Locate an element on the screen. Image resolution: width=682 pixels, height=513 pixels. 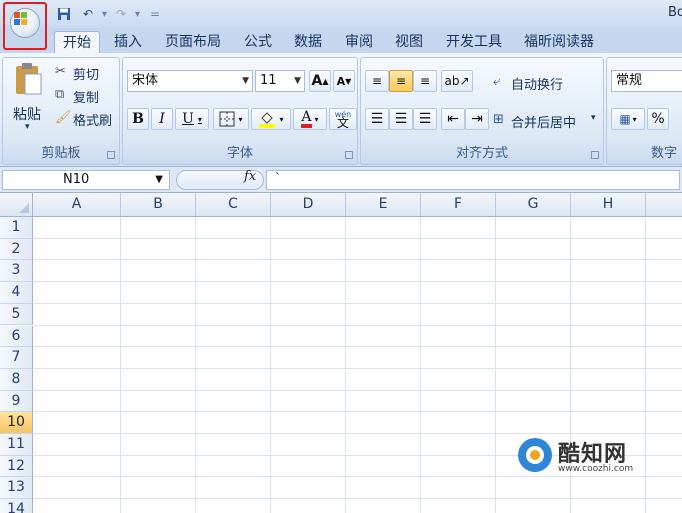
align-center-button: ☰ is located at coordinates (401, 119).